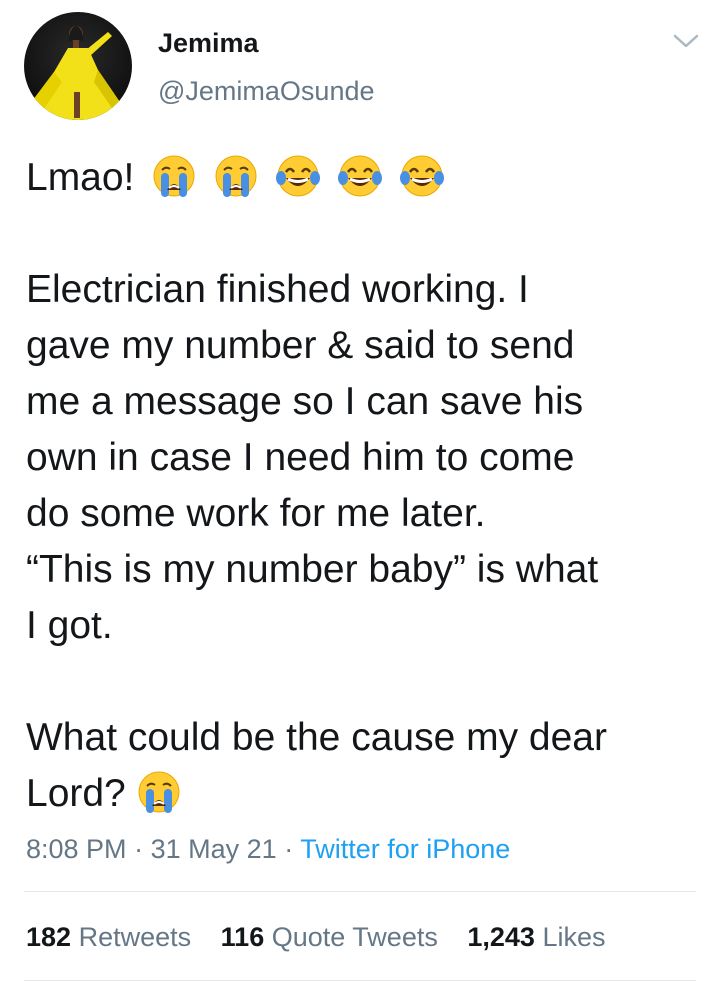 The image size is (720, 982). I want to click on body-line: me a message so I can save his, so click(305, 401).